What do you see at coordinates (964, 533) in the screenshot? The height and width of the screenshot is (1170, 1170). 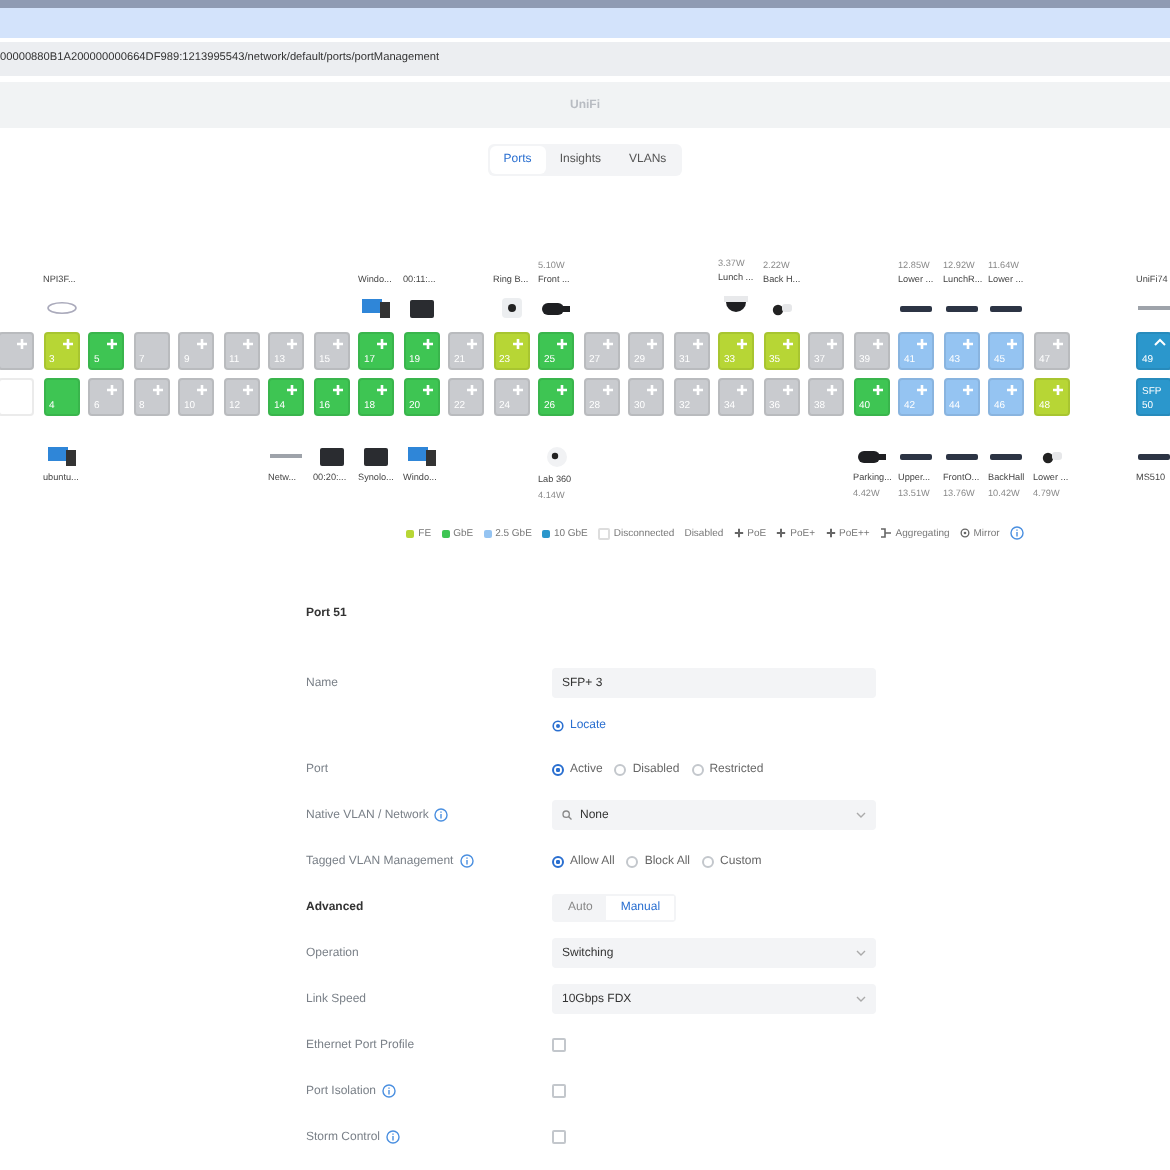 I see `mirror-icon` at bounding box center [964, 533].